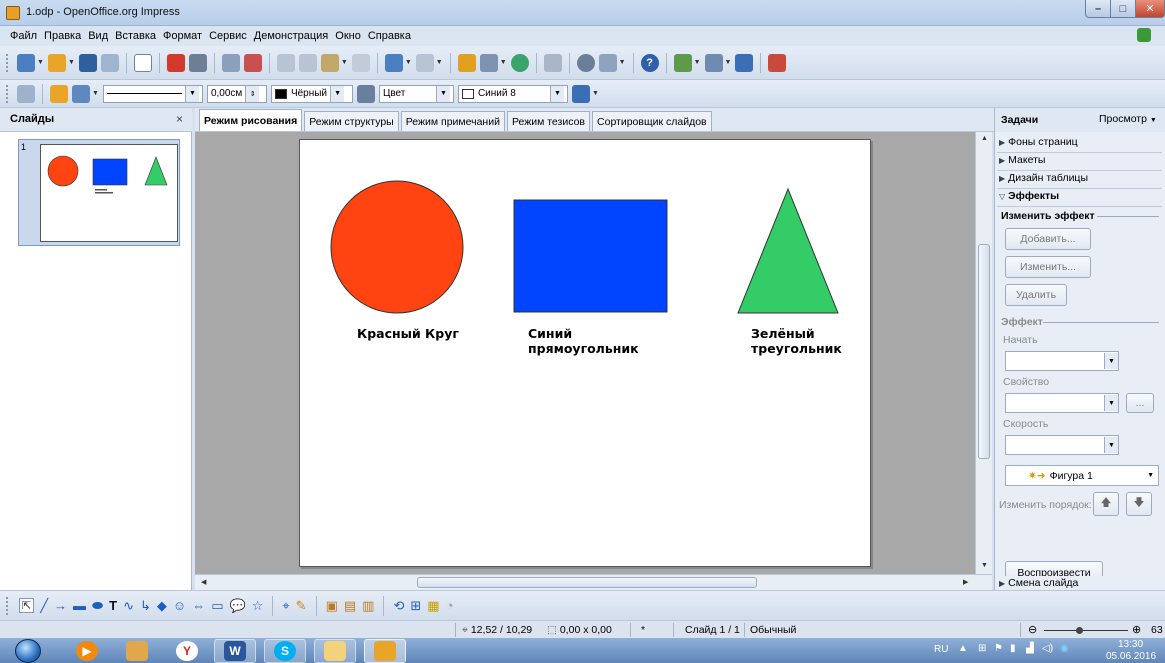 This screenshot has height=663, width=1165. Describe the element at coordinates (1139, 504) in the screenshot. I see `move-down-button: 🡇` at that location.